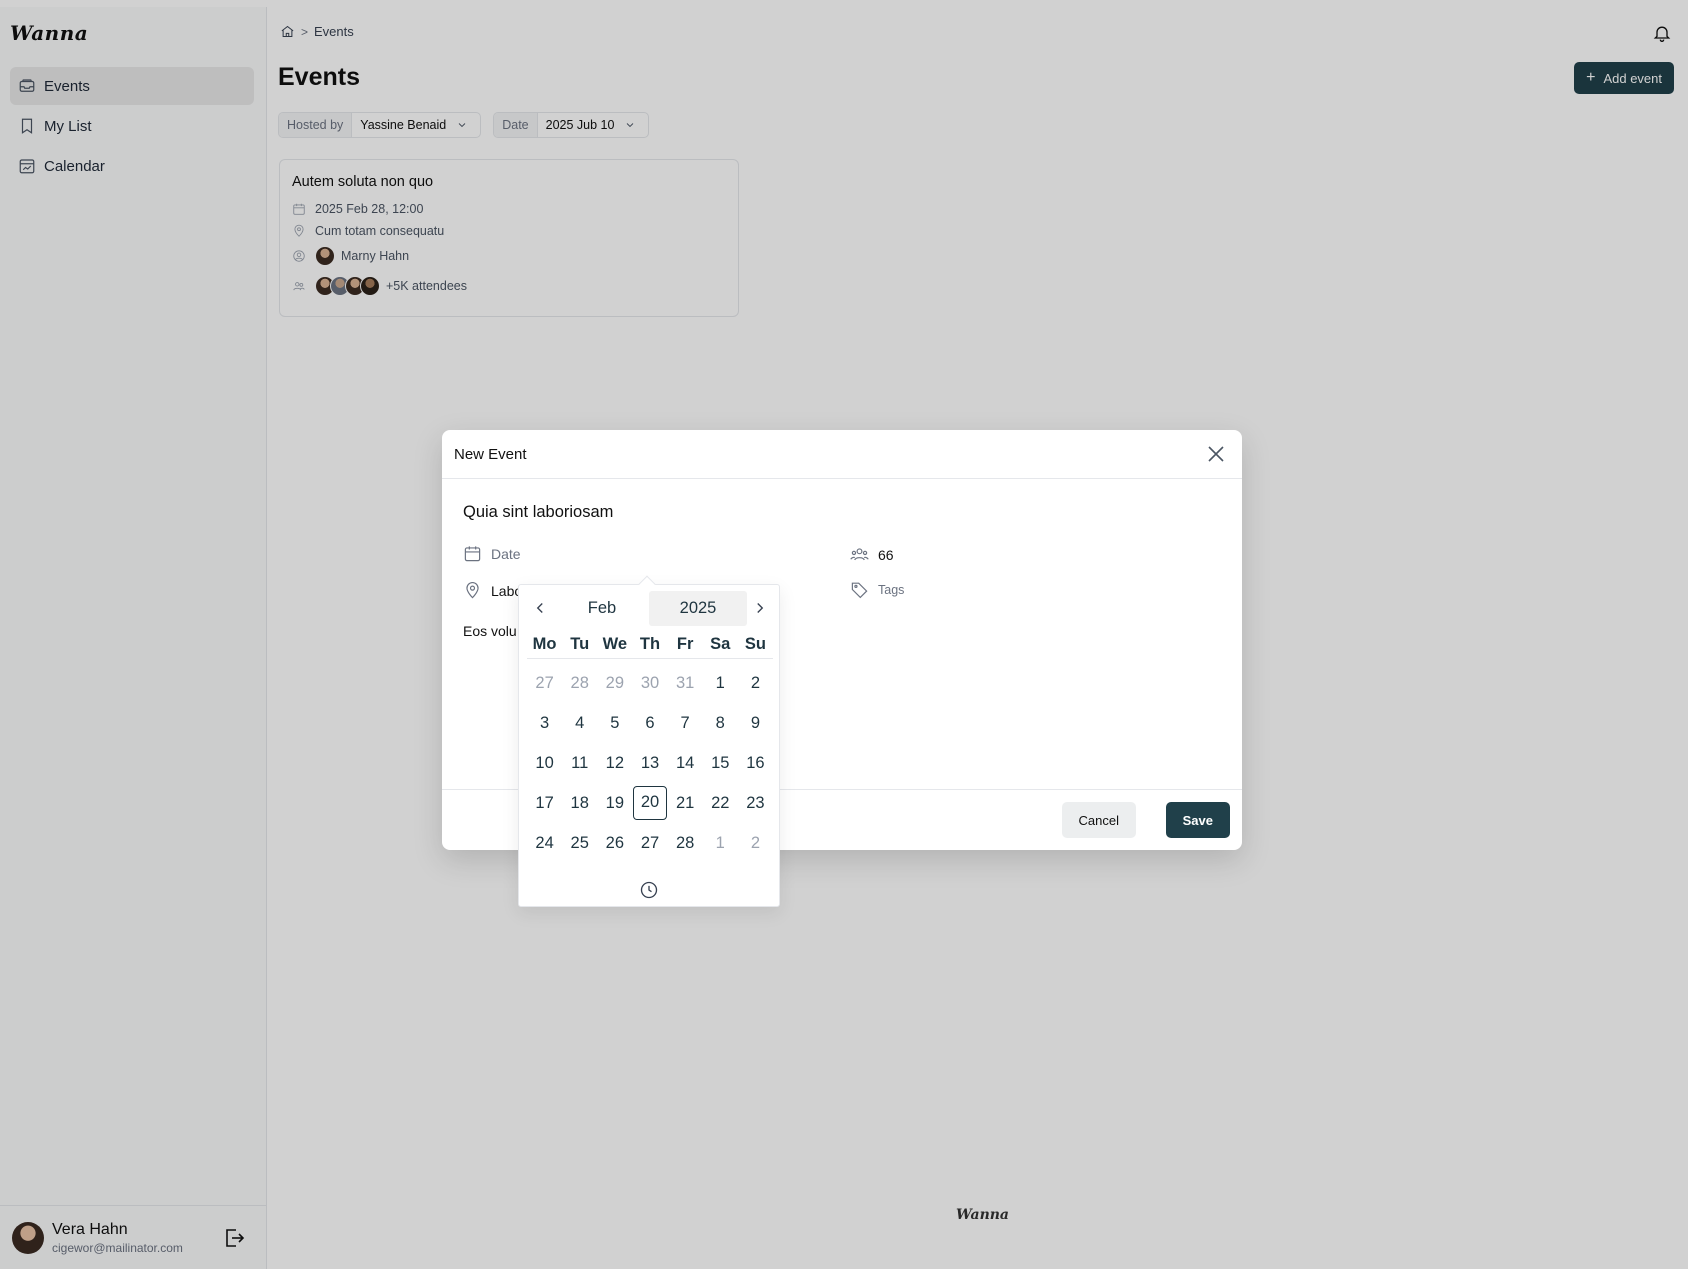 This screenshot has width=1688, height=1269. I want to click on calendar-day: 3, so click(544, 723).